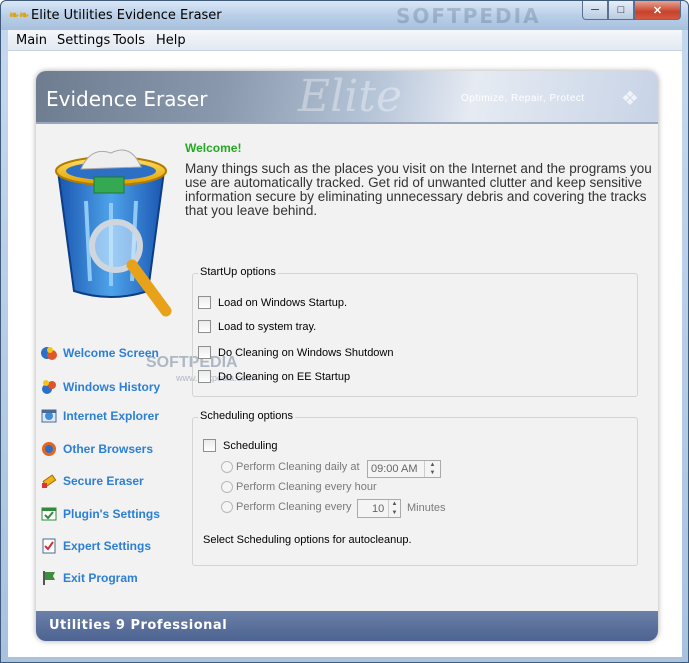 The width and height of the screenshot is (689, 663). I want to click on nav-windows-history: Windows History, so click(100, 387).